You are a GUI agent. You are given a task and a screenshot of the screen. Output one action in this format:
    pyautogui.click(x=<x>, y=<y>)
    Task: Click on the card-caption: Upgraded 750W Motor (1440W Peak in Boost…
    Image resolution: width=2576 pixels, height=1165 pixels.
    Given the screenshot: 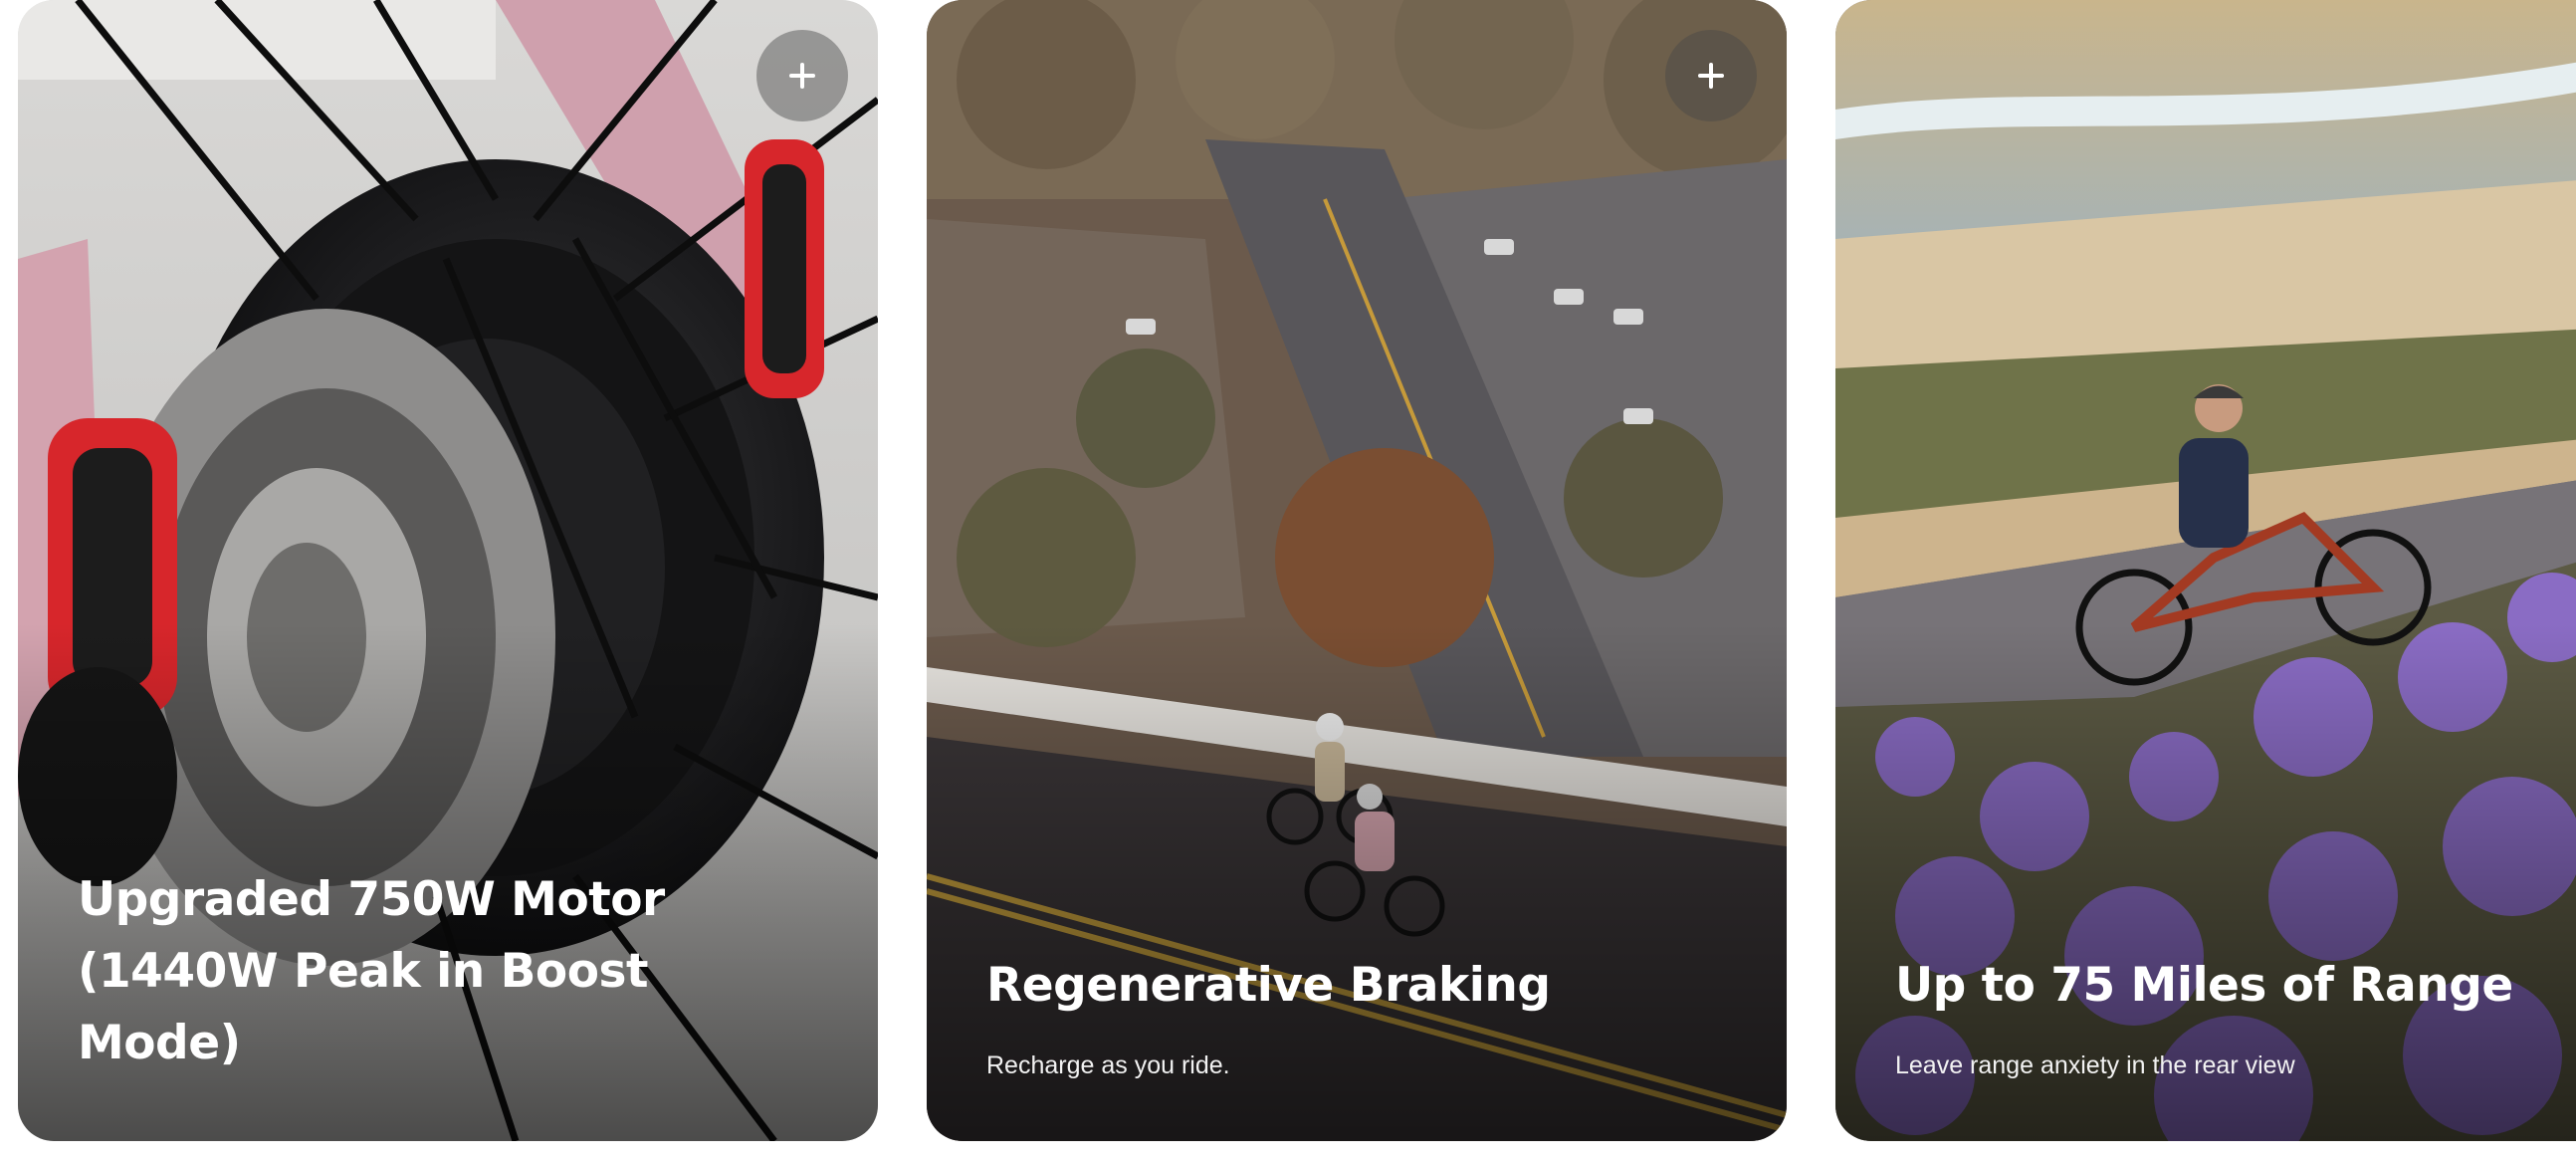 What is the action you would take?
    pyautogui.click(x=448, y=972)
    